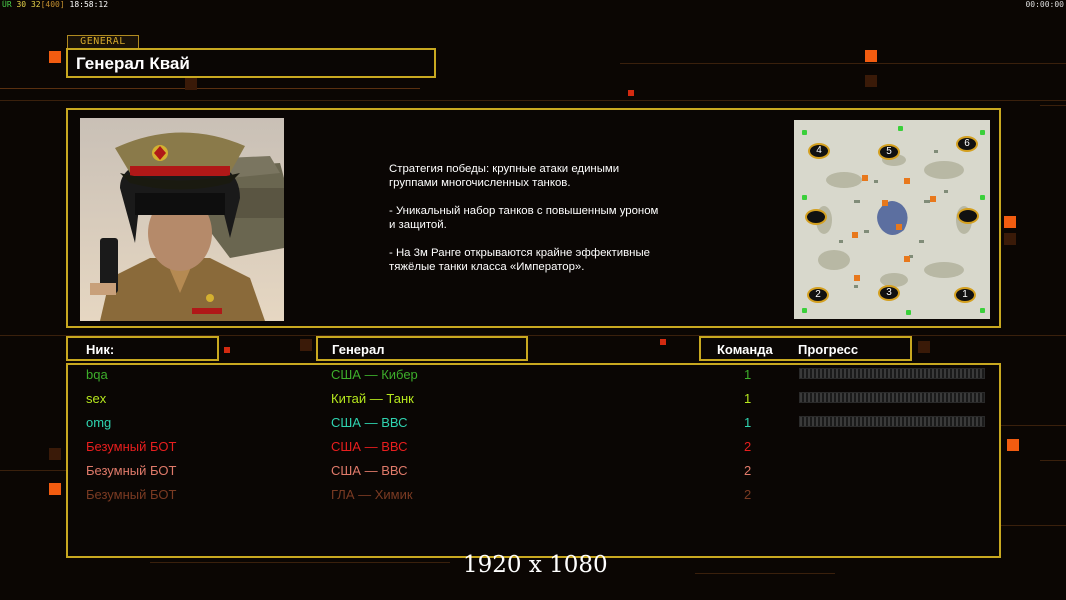 This screenshot has width=1066, height=600. What do you see at coordinates (828, 349) in the screenshot?
I see `header-progress-label: Прогресс` at bounding box center [828, 349].